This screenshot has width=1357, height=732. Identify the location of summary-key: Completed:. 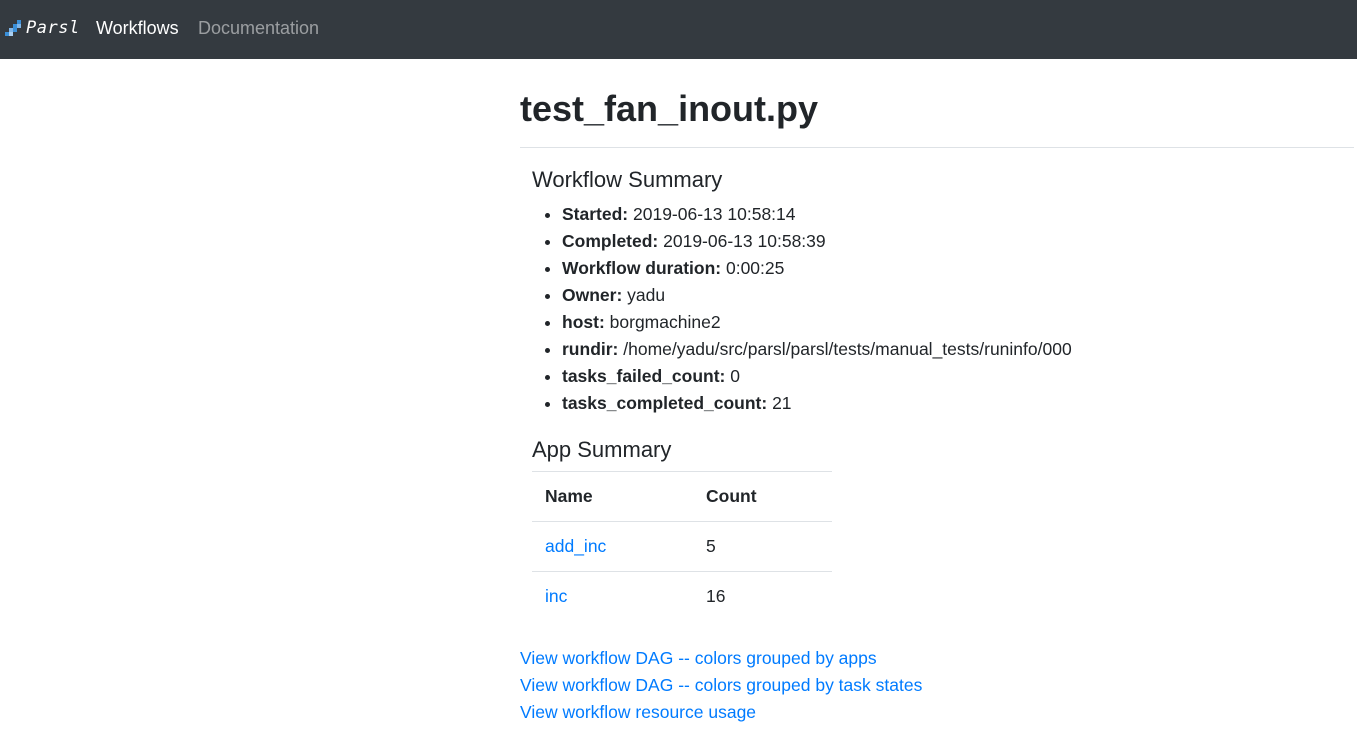
(610, 241).